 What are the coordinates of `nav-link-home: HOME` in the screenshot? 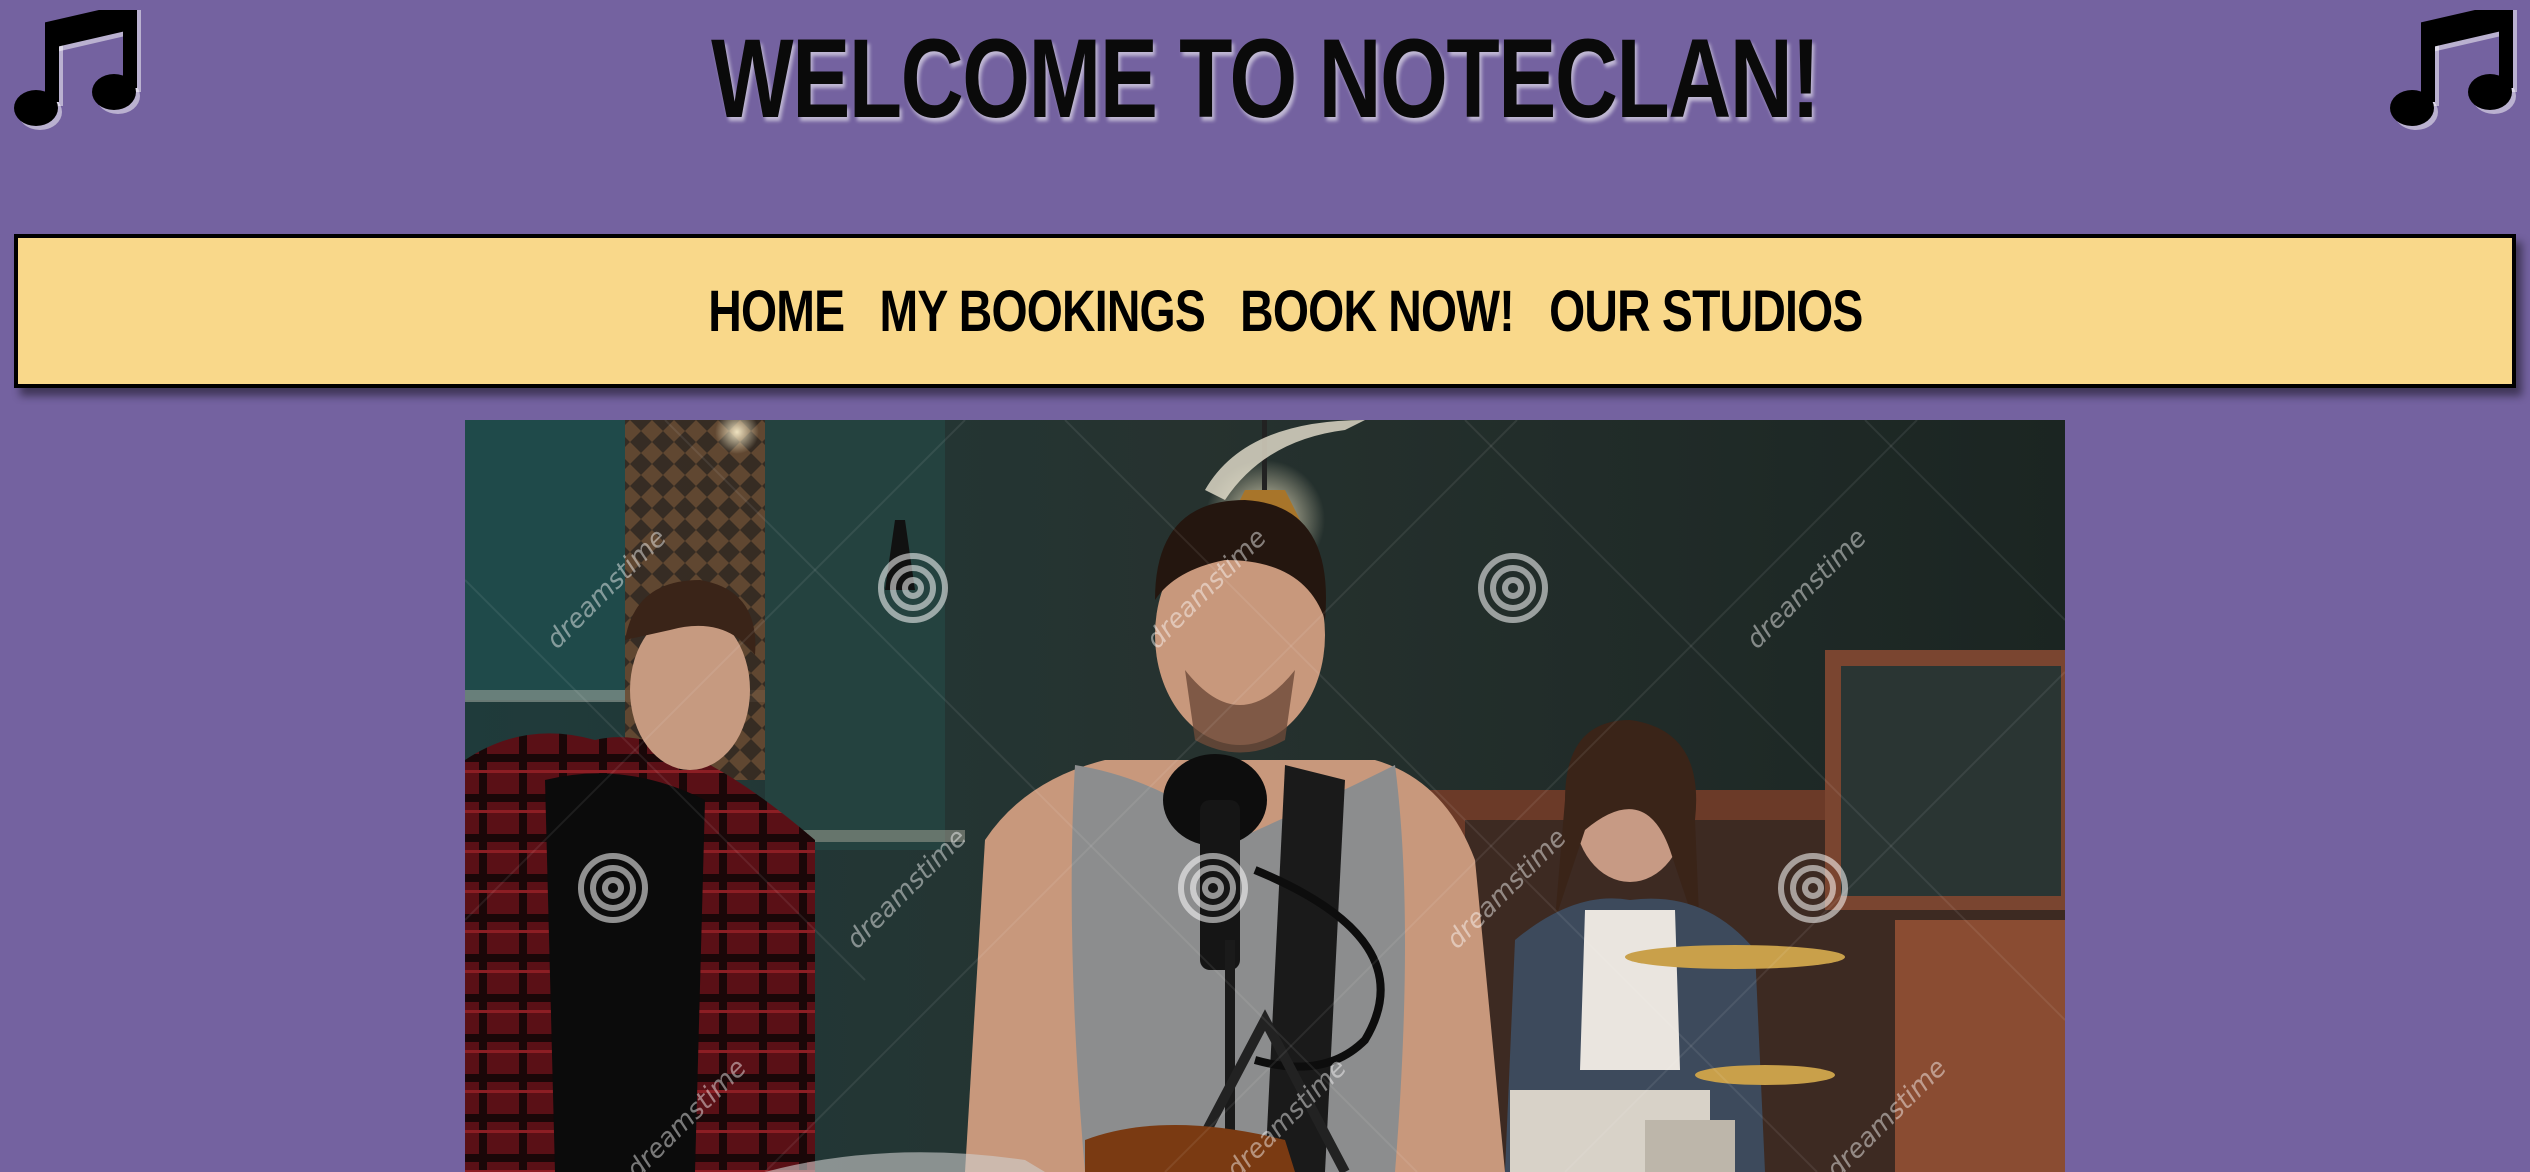 It's located at (776, 311).